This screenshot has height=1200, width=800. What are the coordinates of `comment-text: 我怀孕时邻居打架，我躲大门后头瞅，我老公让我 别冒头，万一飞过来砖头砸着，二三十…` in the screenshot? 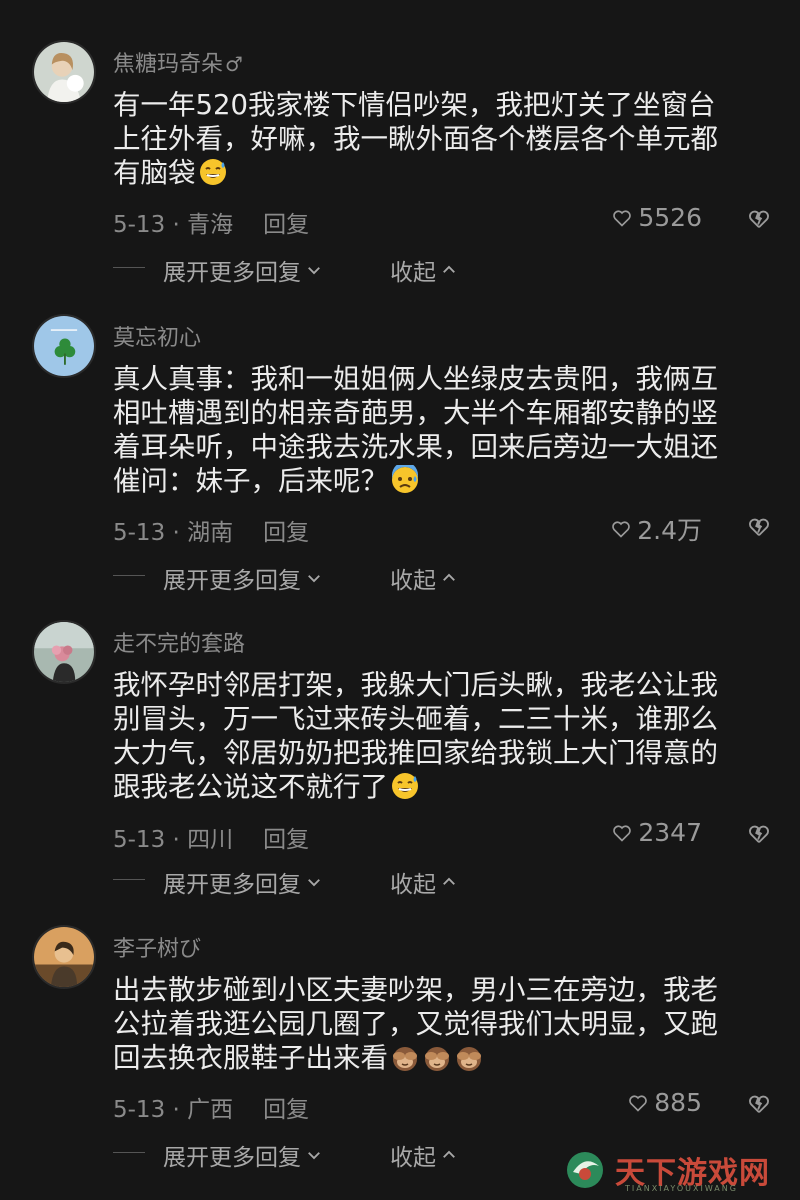 It's located at (443, 736).